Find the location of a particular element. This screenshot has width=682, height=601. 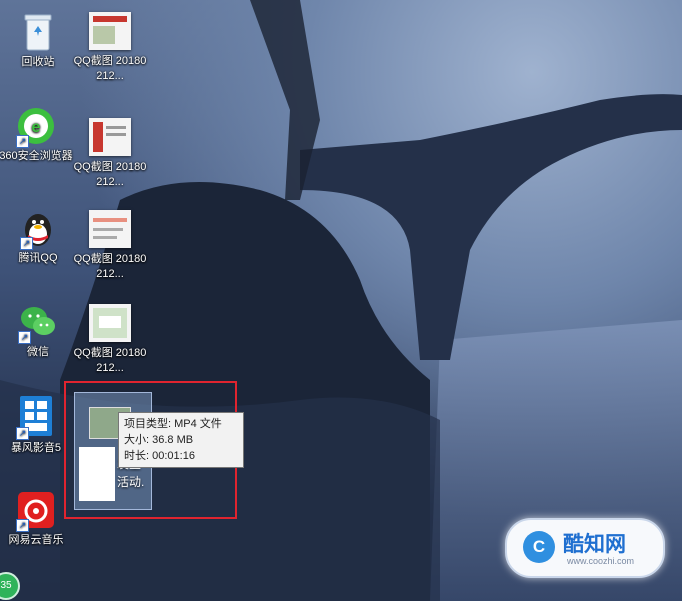

redacted-name-block is located at coordinates (97, 474).